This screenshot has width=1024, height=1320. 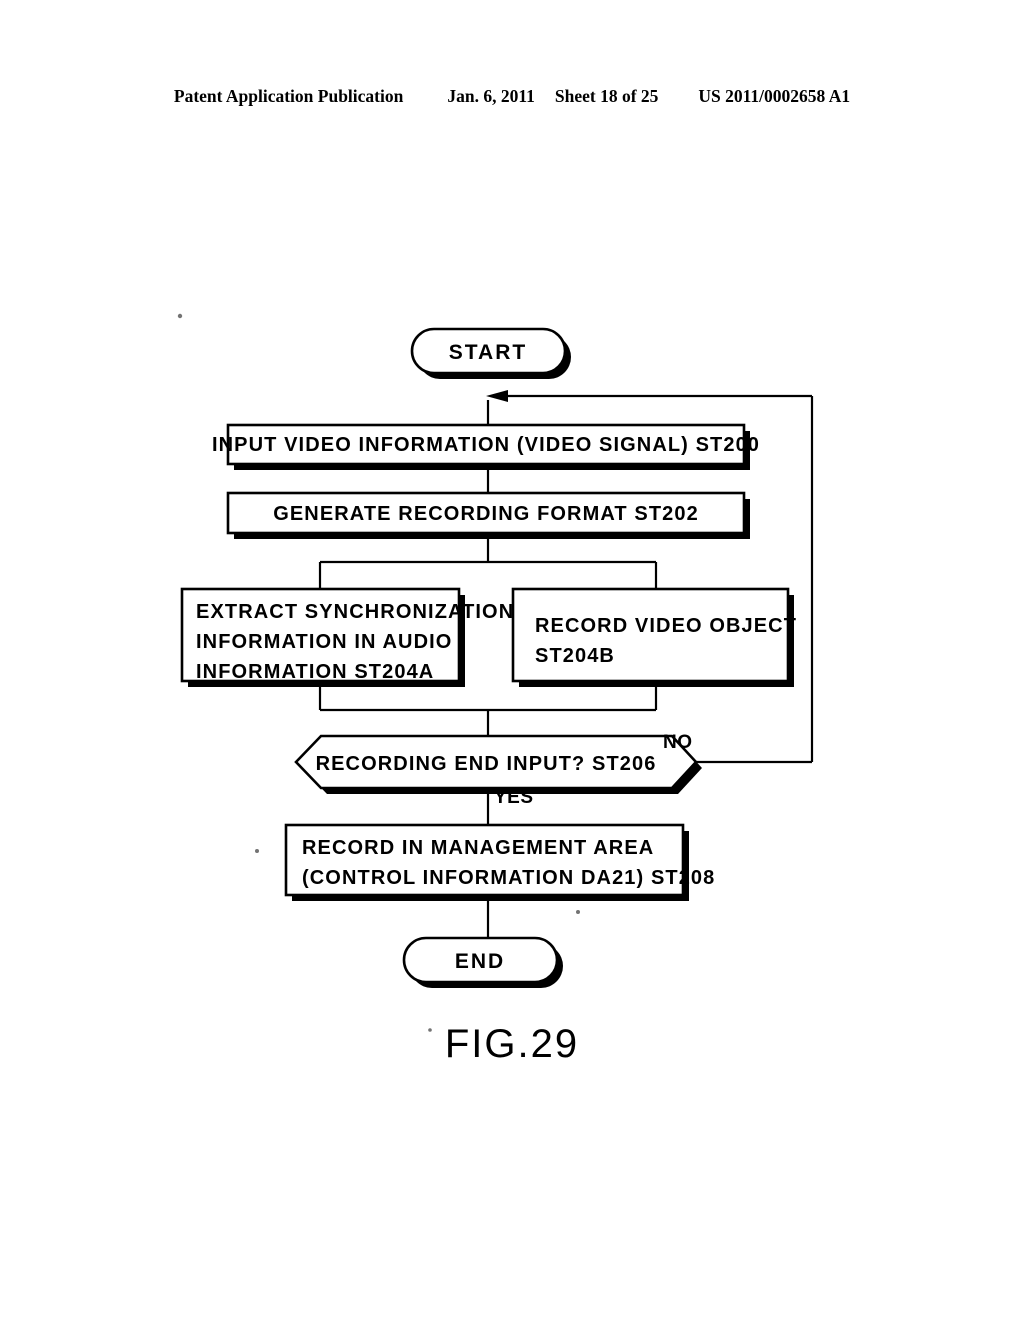 What do you see at coordinates (508, 878) in the screenshot?
I see `node-record-in-management-area-line2: (CONTROL INFORMATION DA21) ST208` at bounding box center [508, 878].